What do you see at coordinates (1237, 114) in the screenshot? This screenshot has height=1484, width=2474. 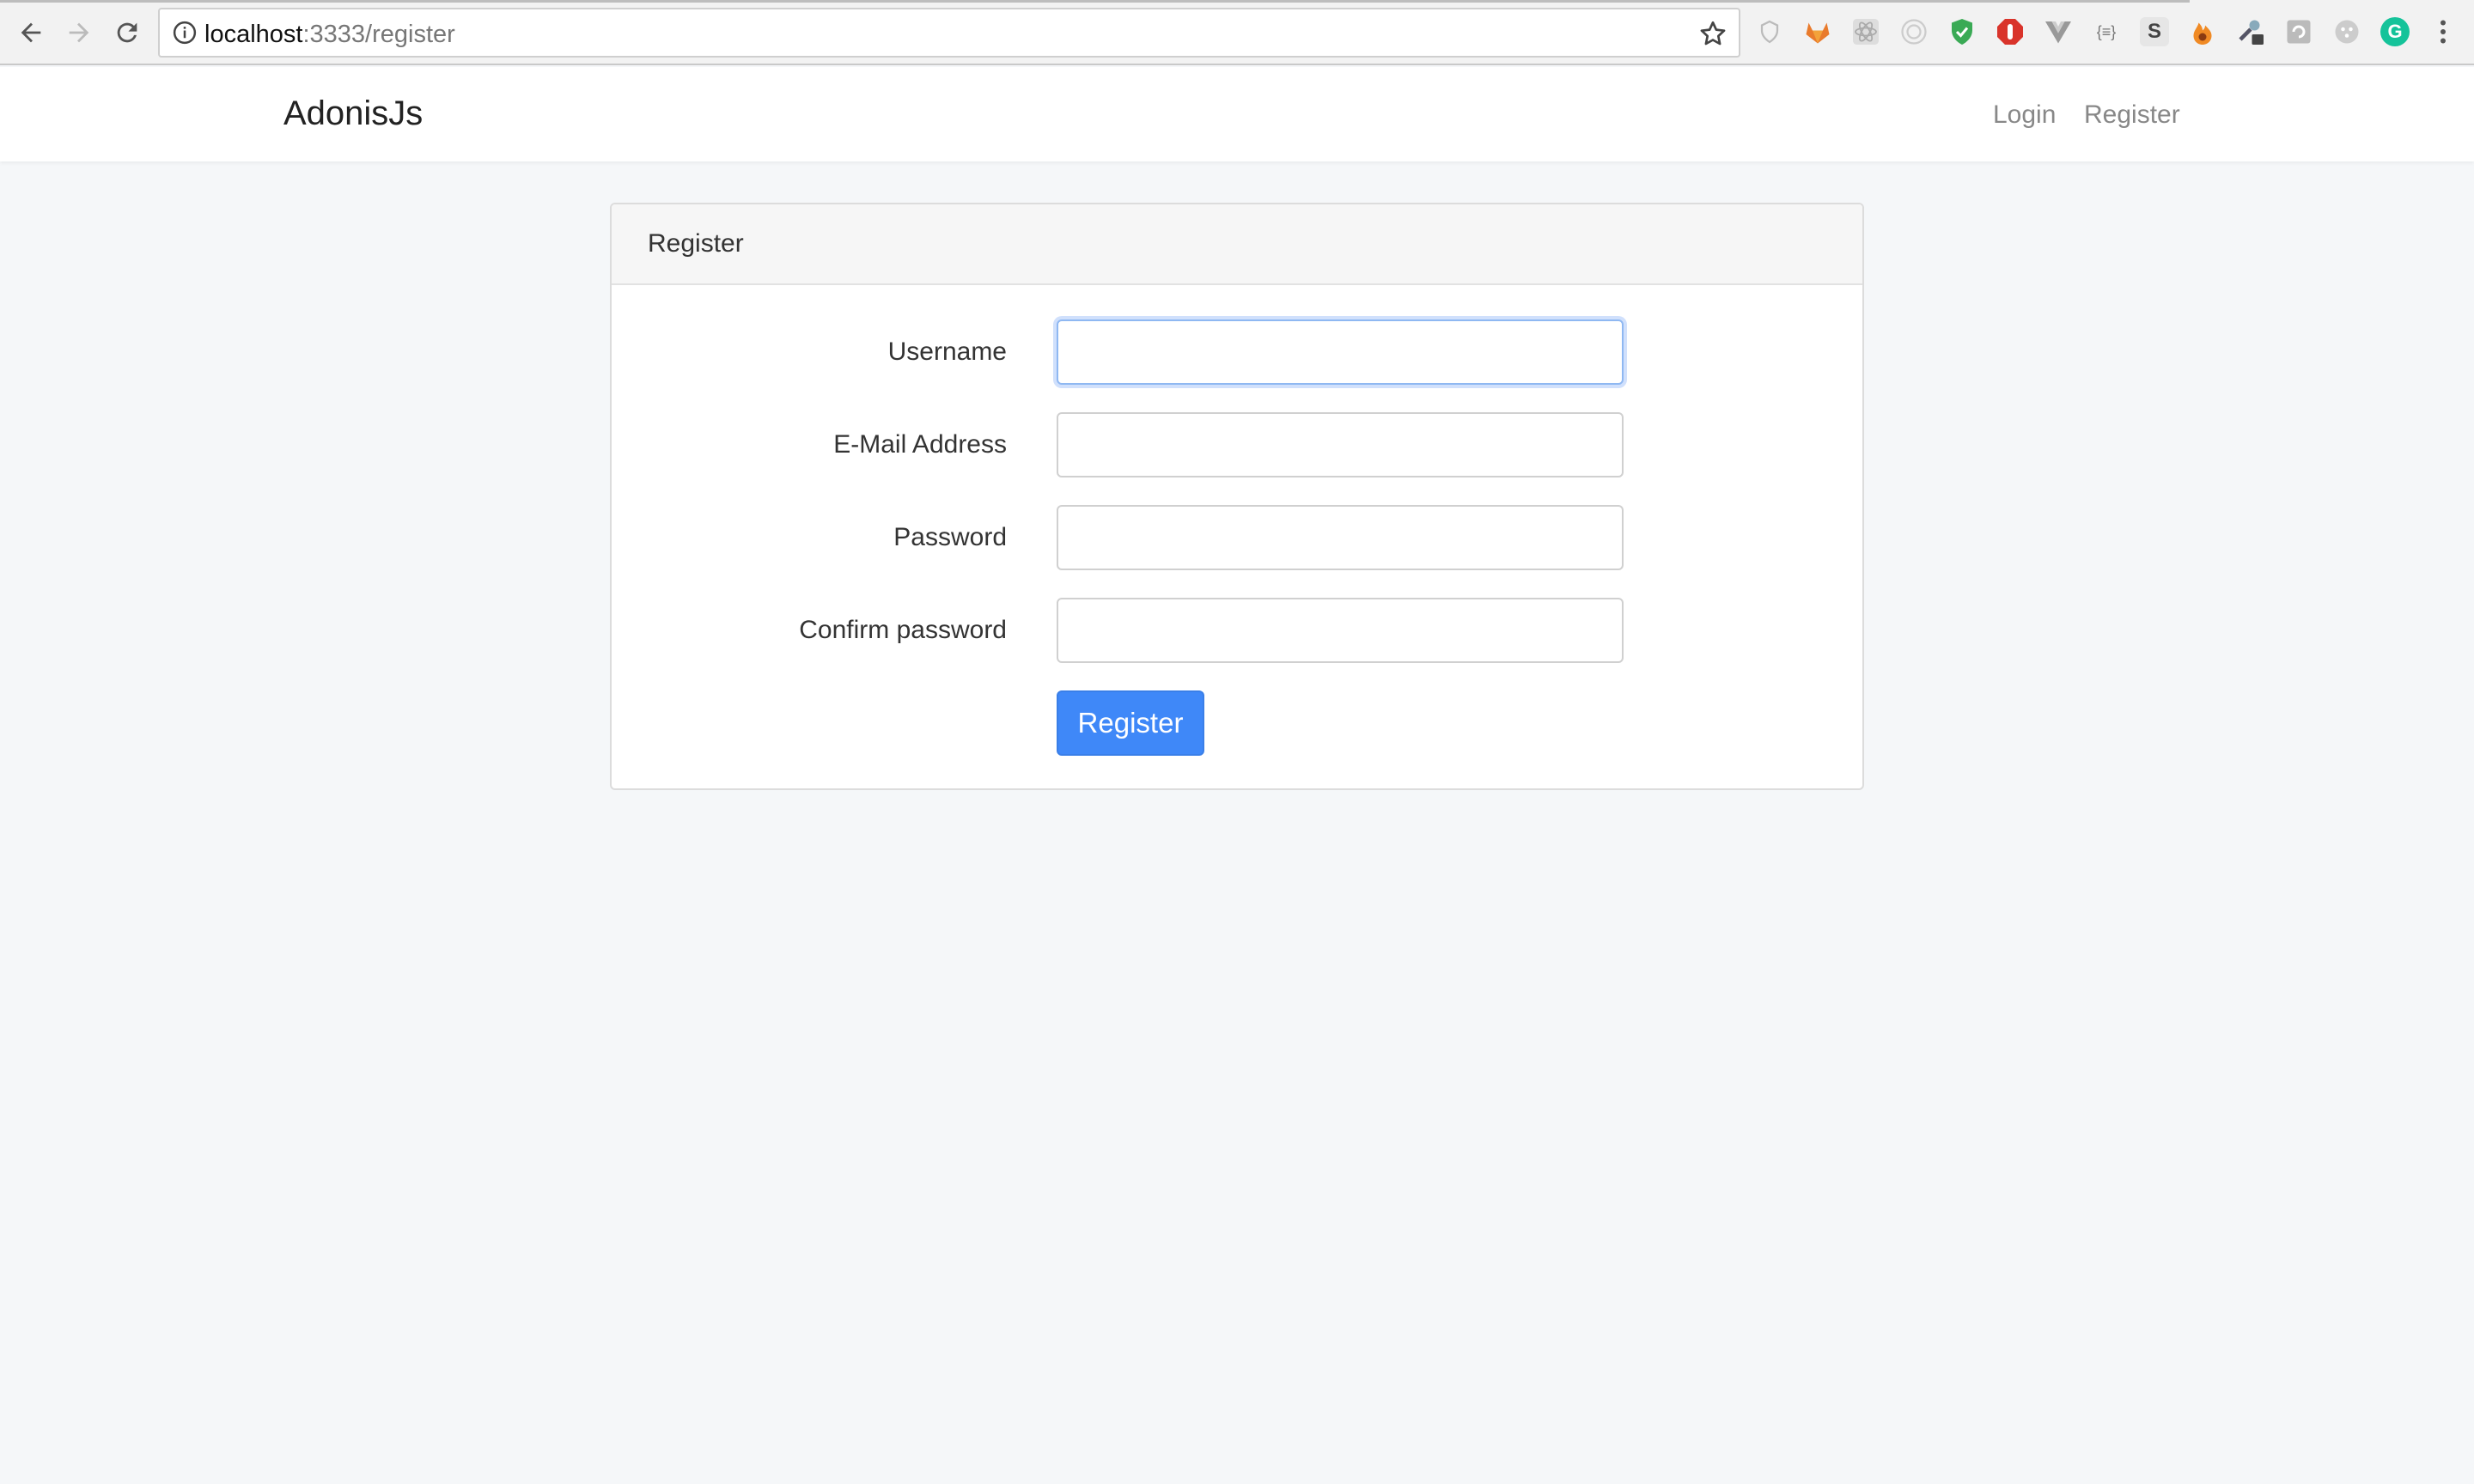 I see `app-navbar: AdonisJs Login Register` at bounding box center [1237, 114].